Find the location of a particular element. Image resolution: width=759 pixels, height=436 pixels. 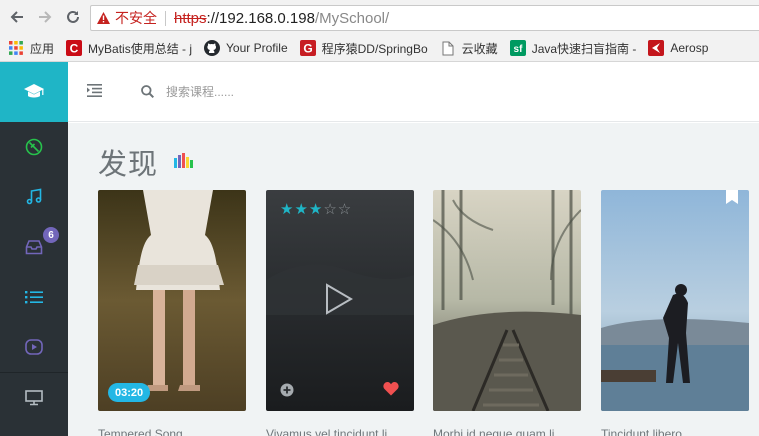

bookmark-java-guide: sf Java快速扫盲指南 - is located at coordinates (573, 48).